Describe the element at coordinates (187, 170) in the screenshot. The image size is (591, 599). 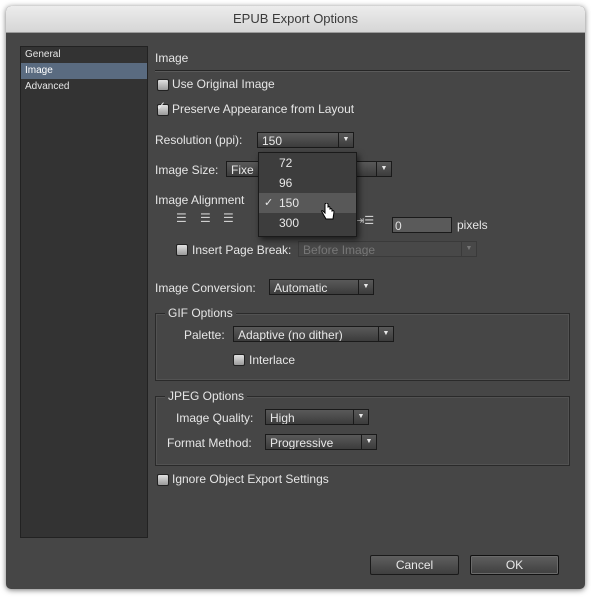
I see `image-size-label: Image Size:` at that location.